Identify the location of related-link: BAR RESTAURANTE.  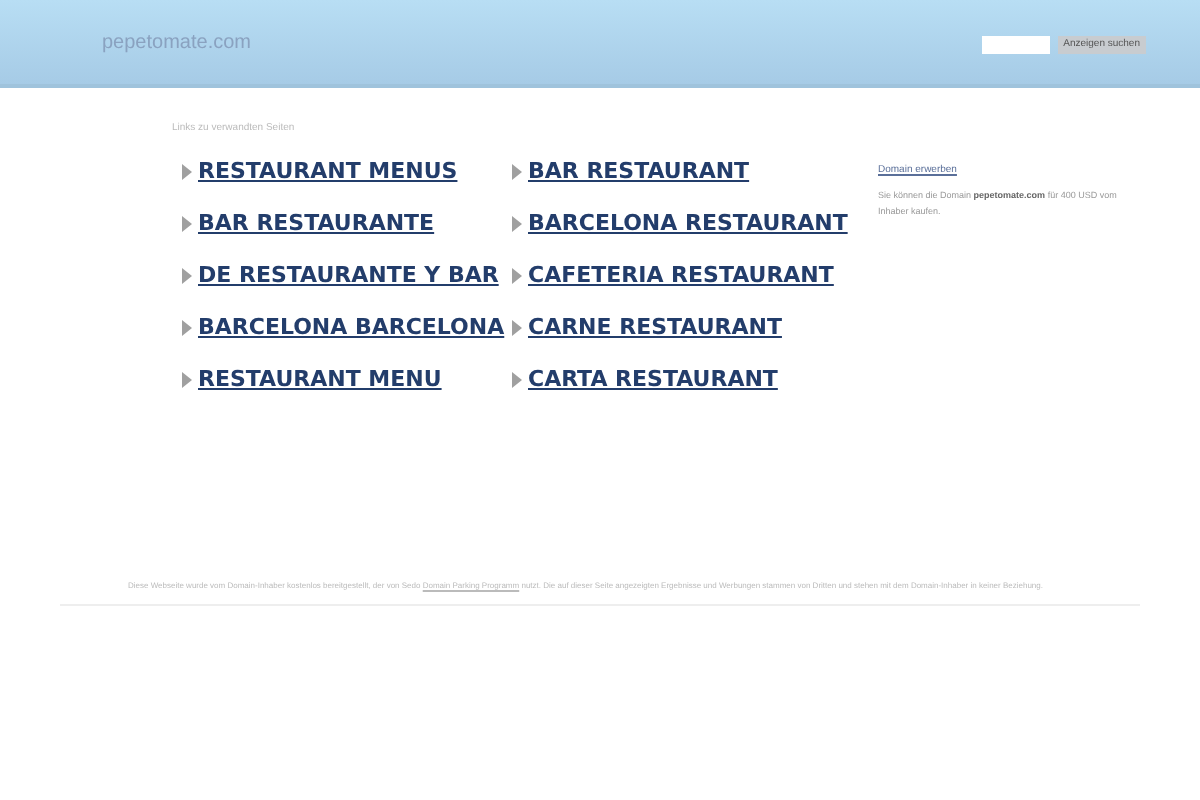
(316, 223).